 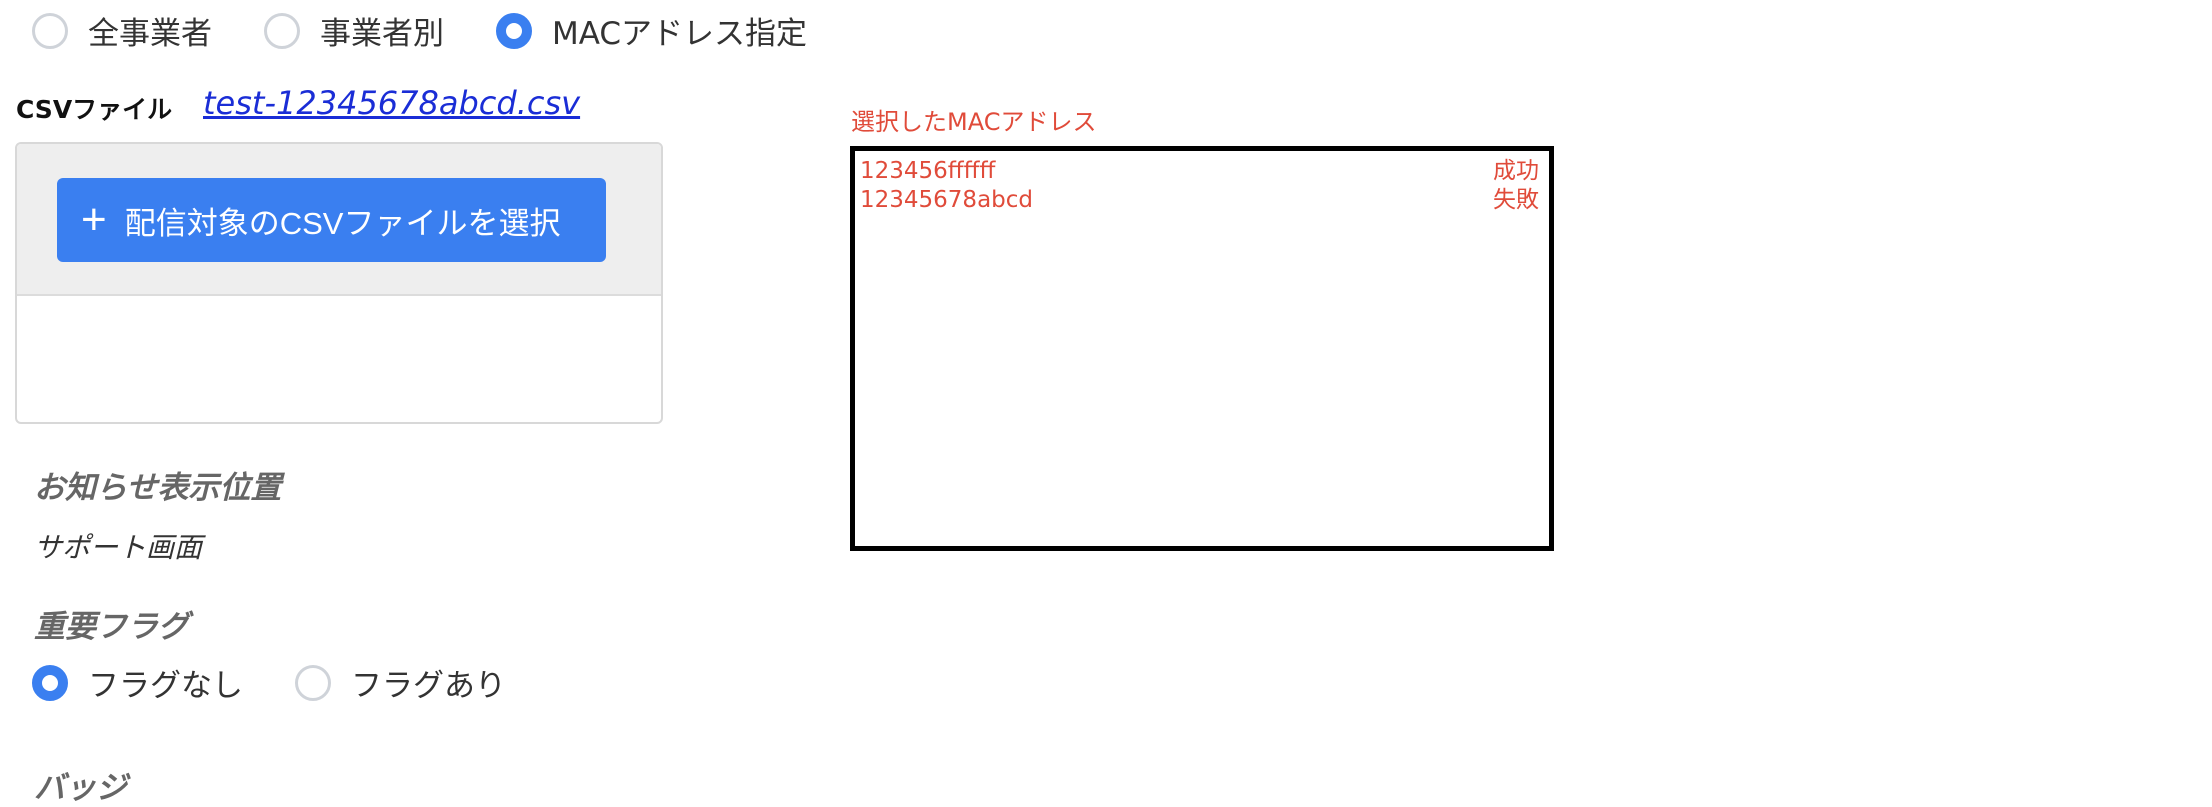 What do you see at coordinates (342, 223) in the screenshot?
I see `select-csv-button-label: 配信対象のCSVファイルを選択` at bounding box center [342, 223].